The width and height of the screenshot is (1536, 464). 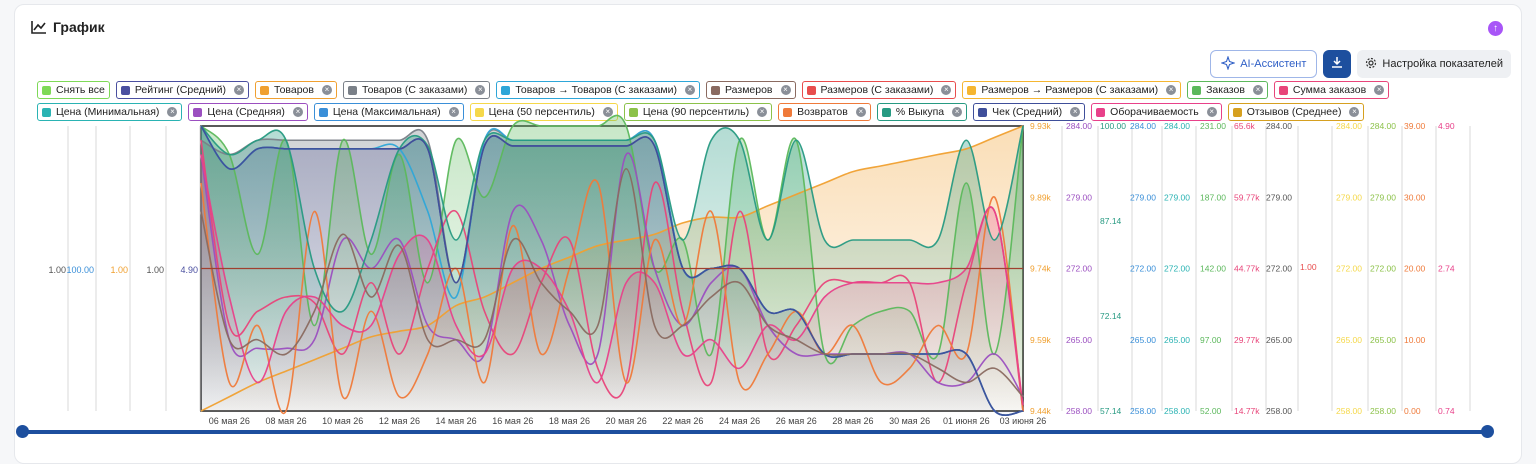 I want to click on right-axis-tick-label: 39.00, so click(x=1415, y=126).